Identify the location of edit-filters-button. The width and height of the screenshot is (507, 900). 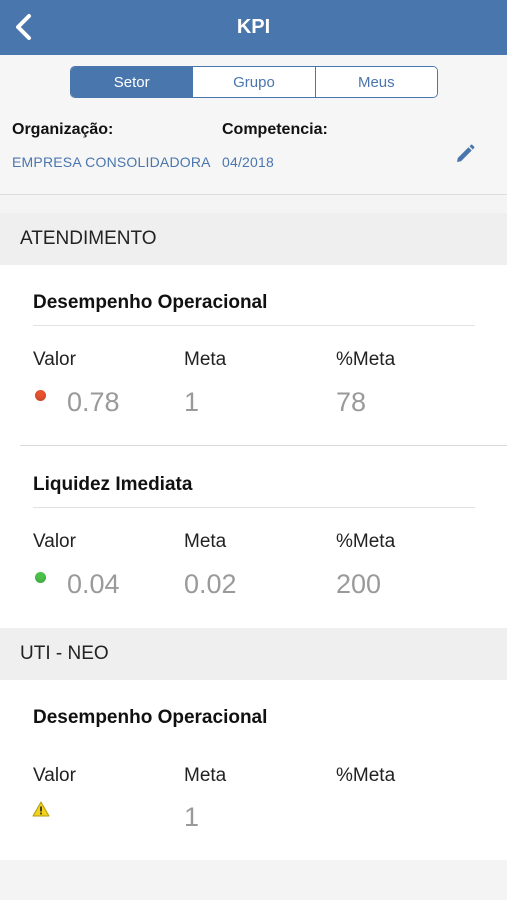
(465, 154).